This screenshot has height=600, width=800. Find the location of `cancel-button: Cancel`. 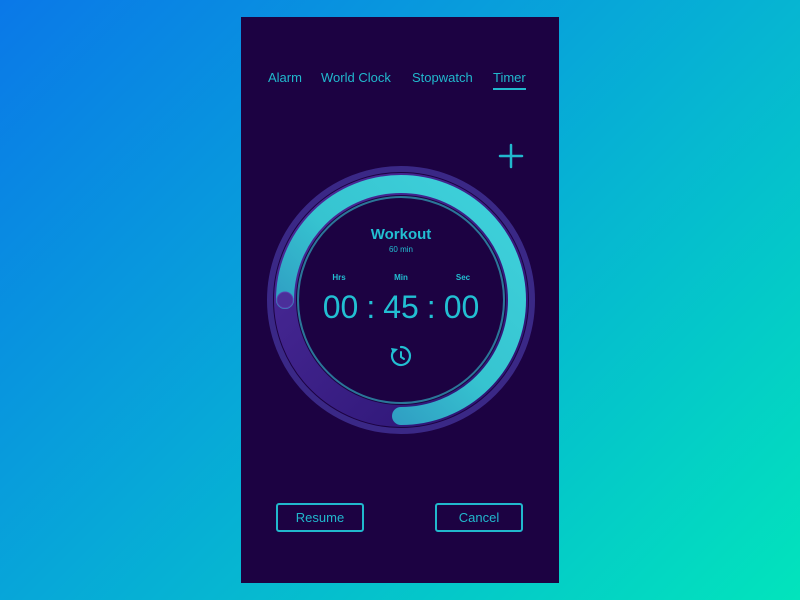

cancel-button: Cancel is located at coordinates (479, 517).